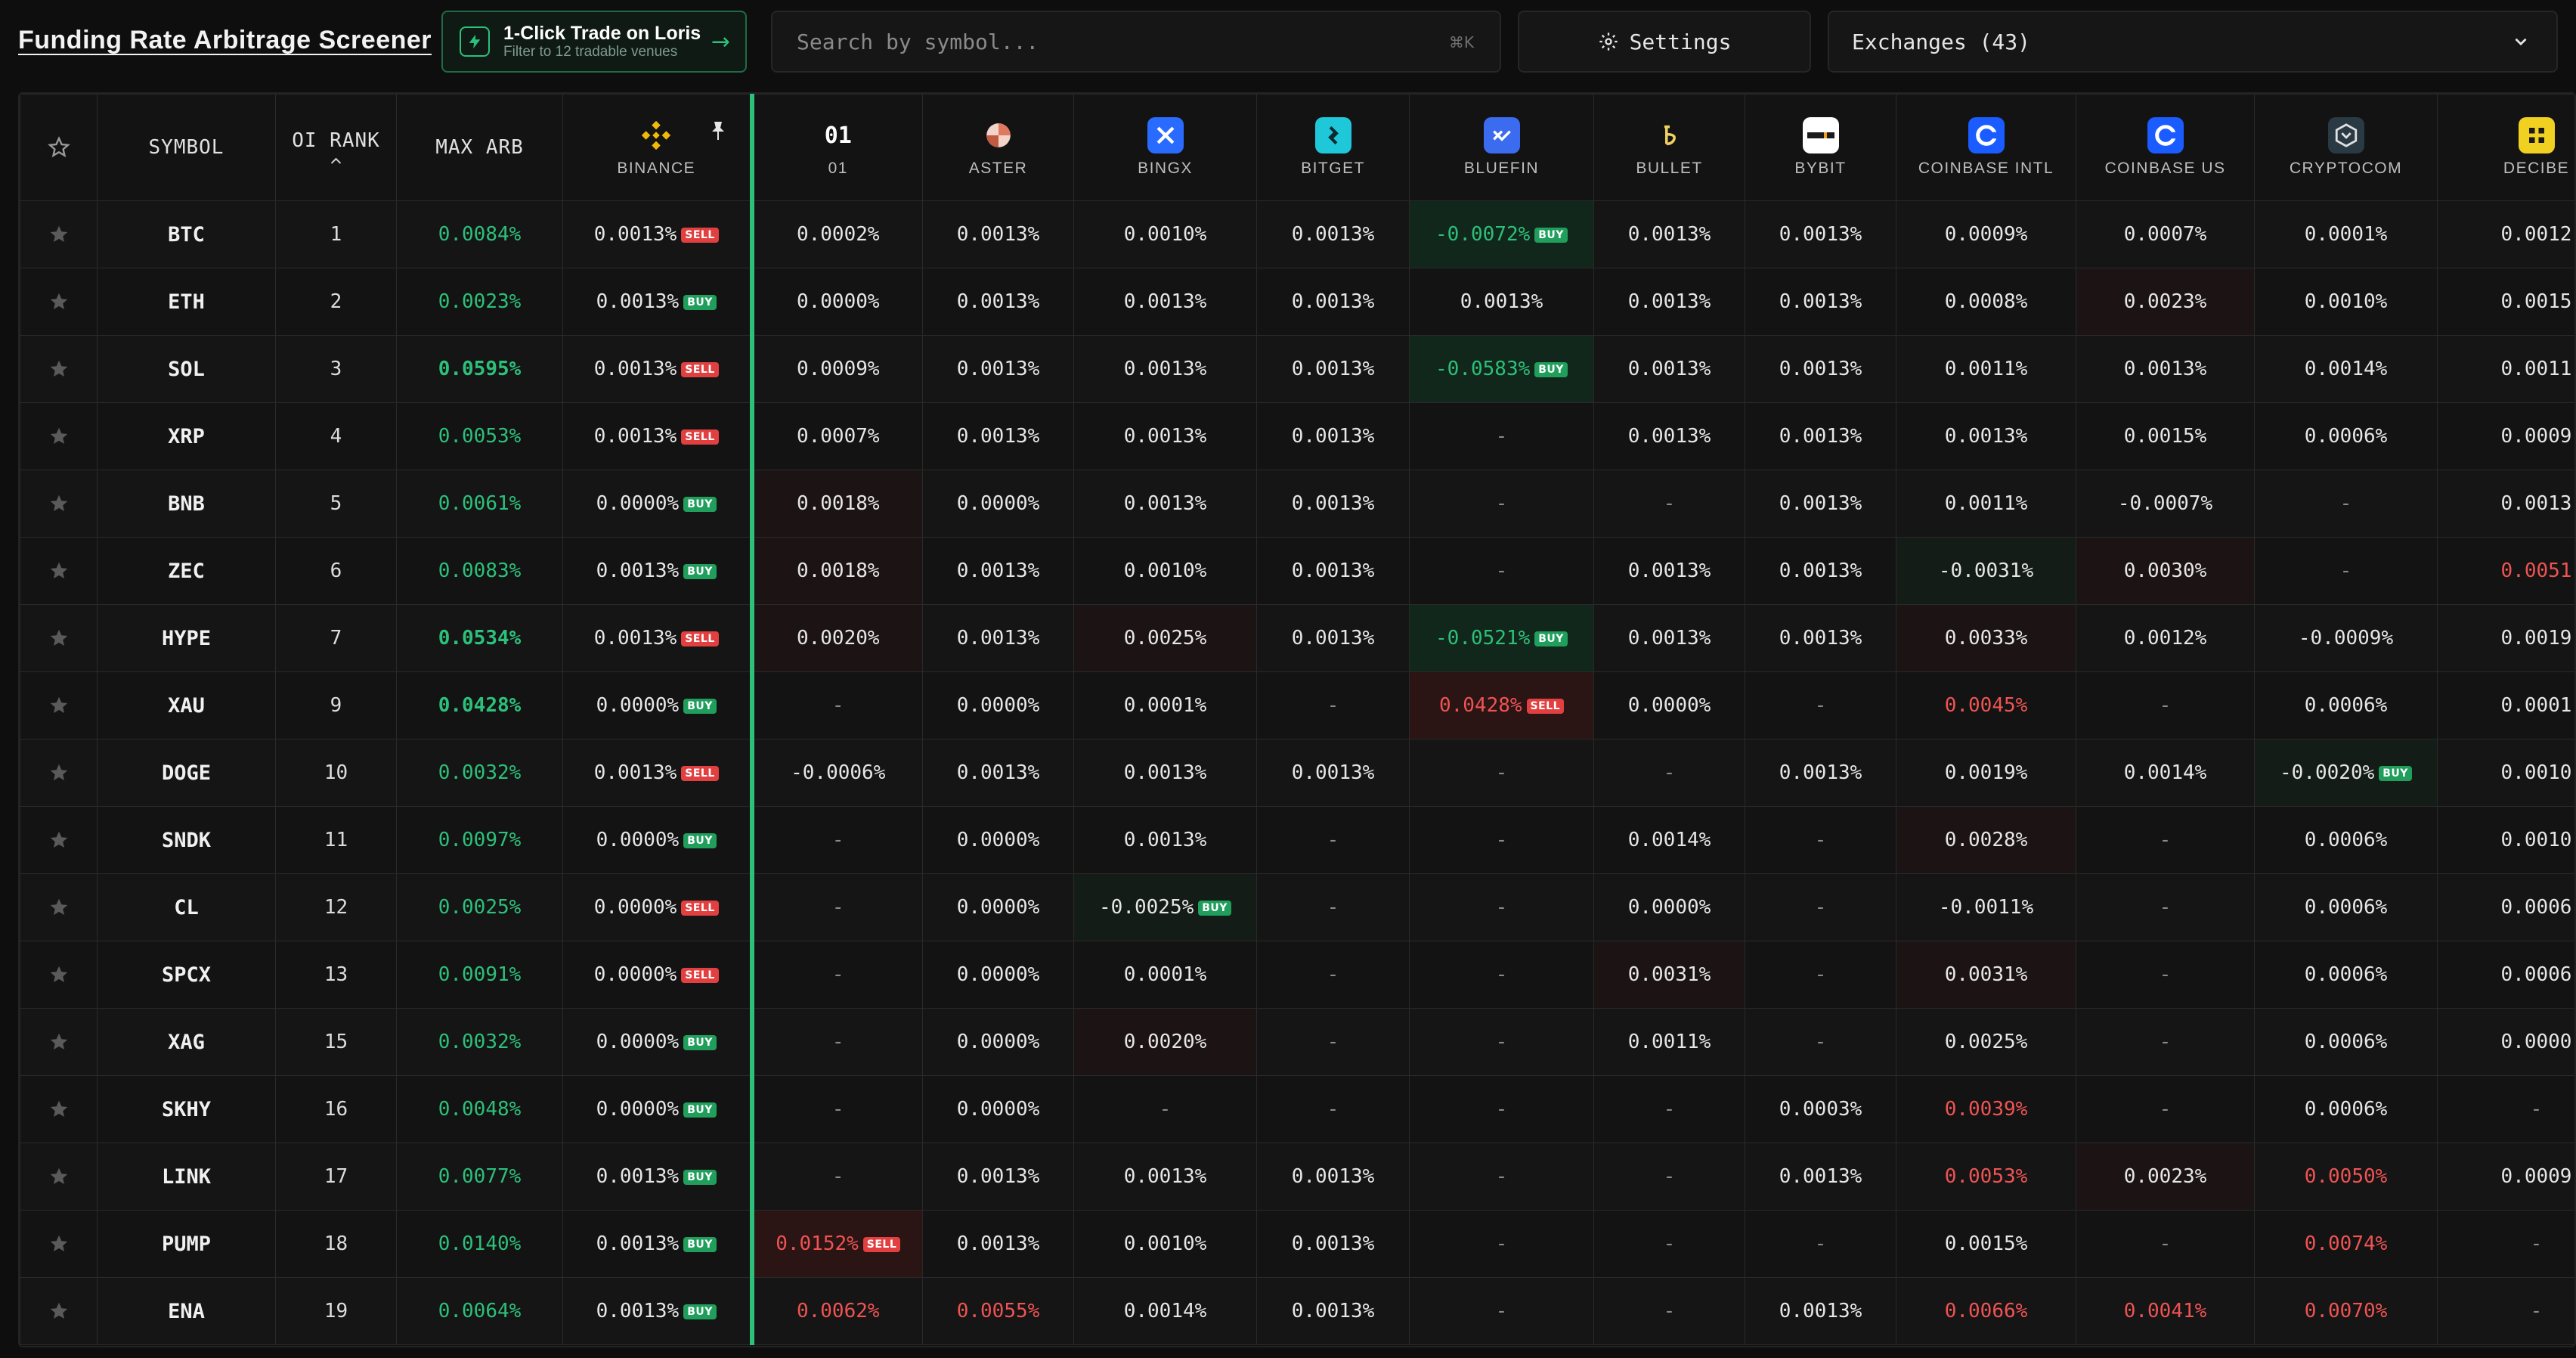  Describe the element at coordinates (1669, 1042) in the screenshot. I see `rate-cell-bullet: 0.0011%` at that location.